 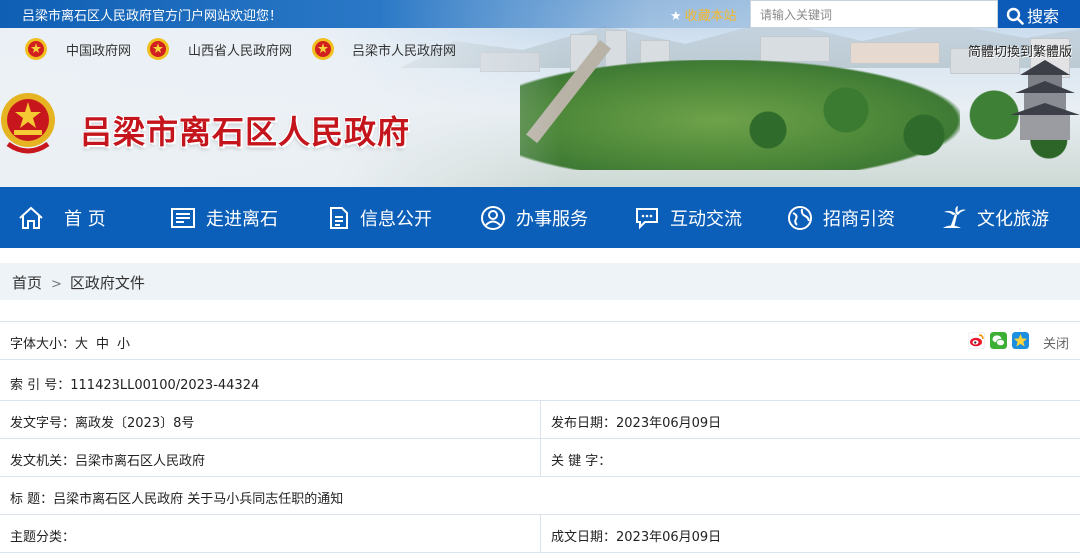 What do you see at coordinates (976, 340) in the screenshot?
I see `weibo-icon` at bounding box center [976, 340].